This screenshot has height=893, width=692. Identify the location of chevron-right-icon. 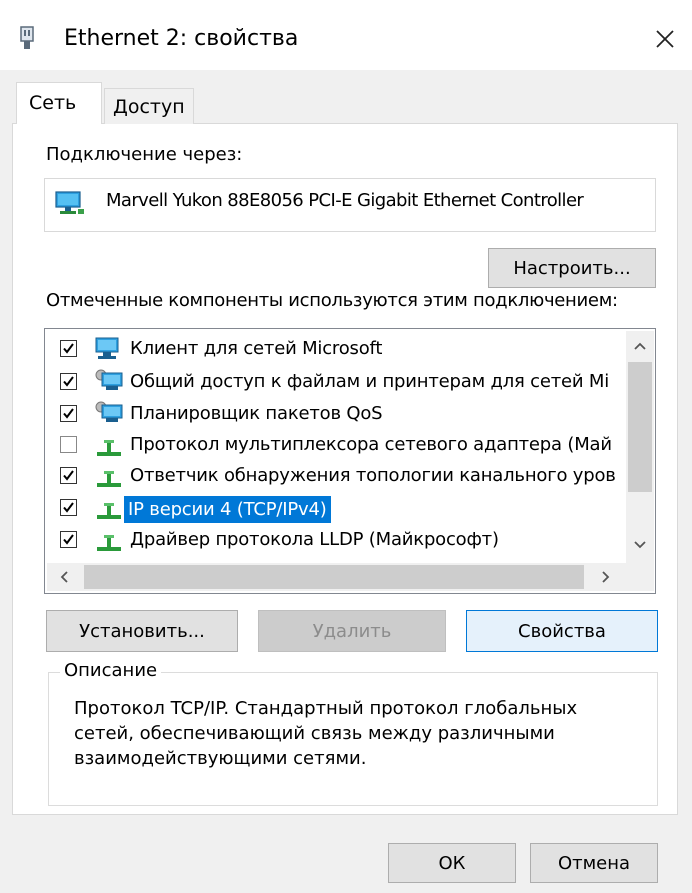
(606, 577).